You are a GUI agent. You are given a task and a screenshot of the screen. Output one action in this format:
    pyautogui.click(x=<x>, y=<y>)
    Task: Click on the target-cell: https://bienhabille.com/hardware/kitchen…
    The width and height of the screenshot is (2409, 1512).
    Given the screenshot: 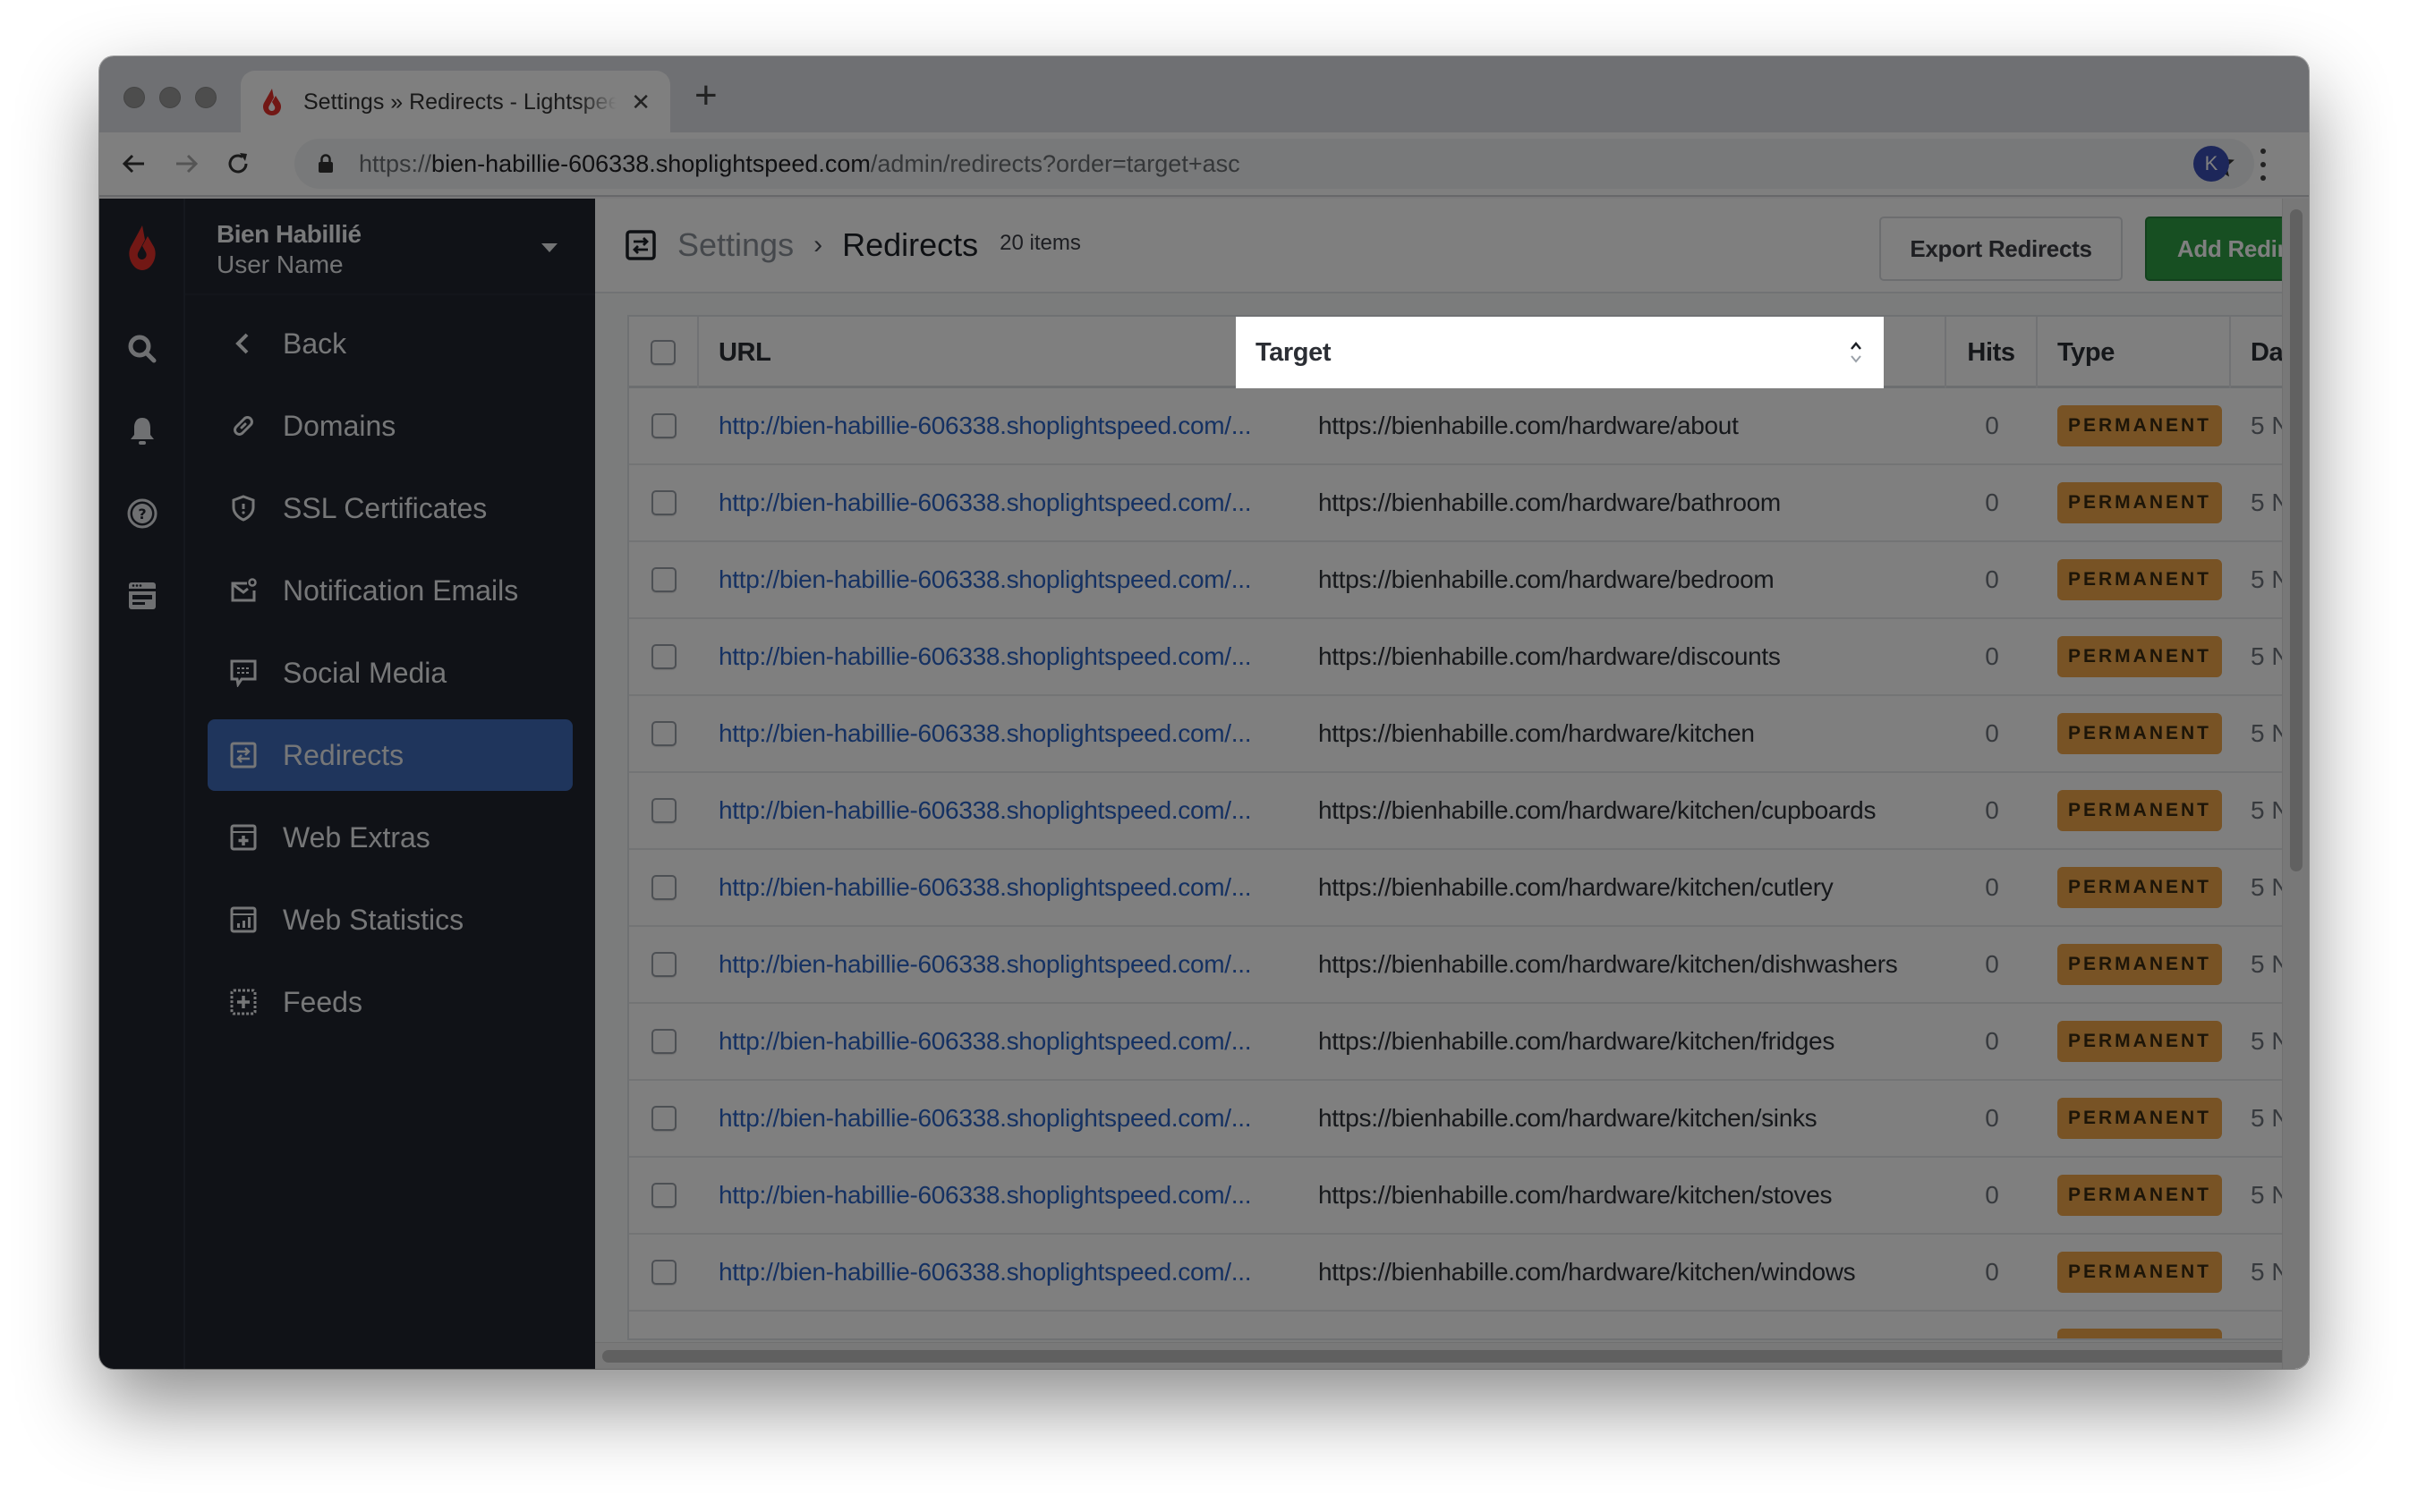 What is the action you would take?
    pyautogui.click(x=1622, y=1272)
    